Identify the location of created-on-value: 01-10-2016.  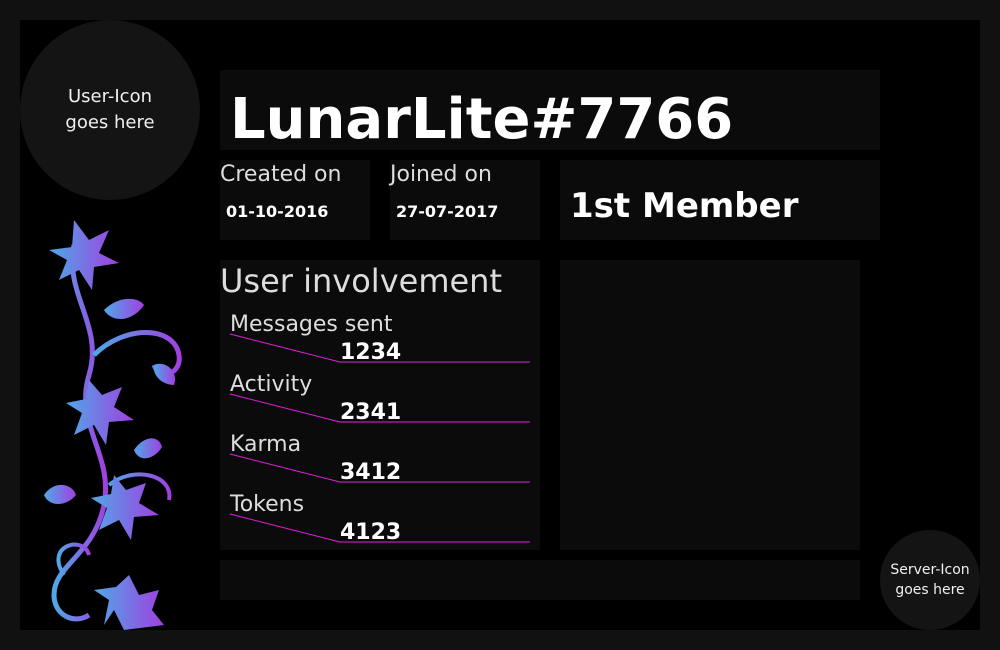
(277, 211).